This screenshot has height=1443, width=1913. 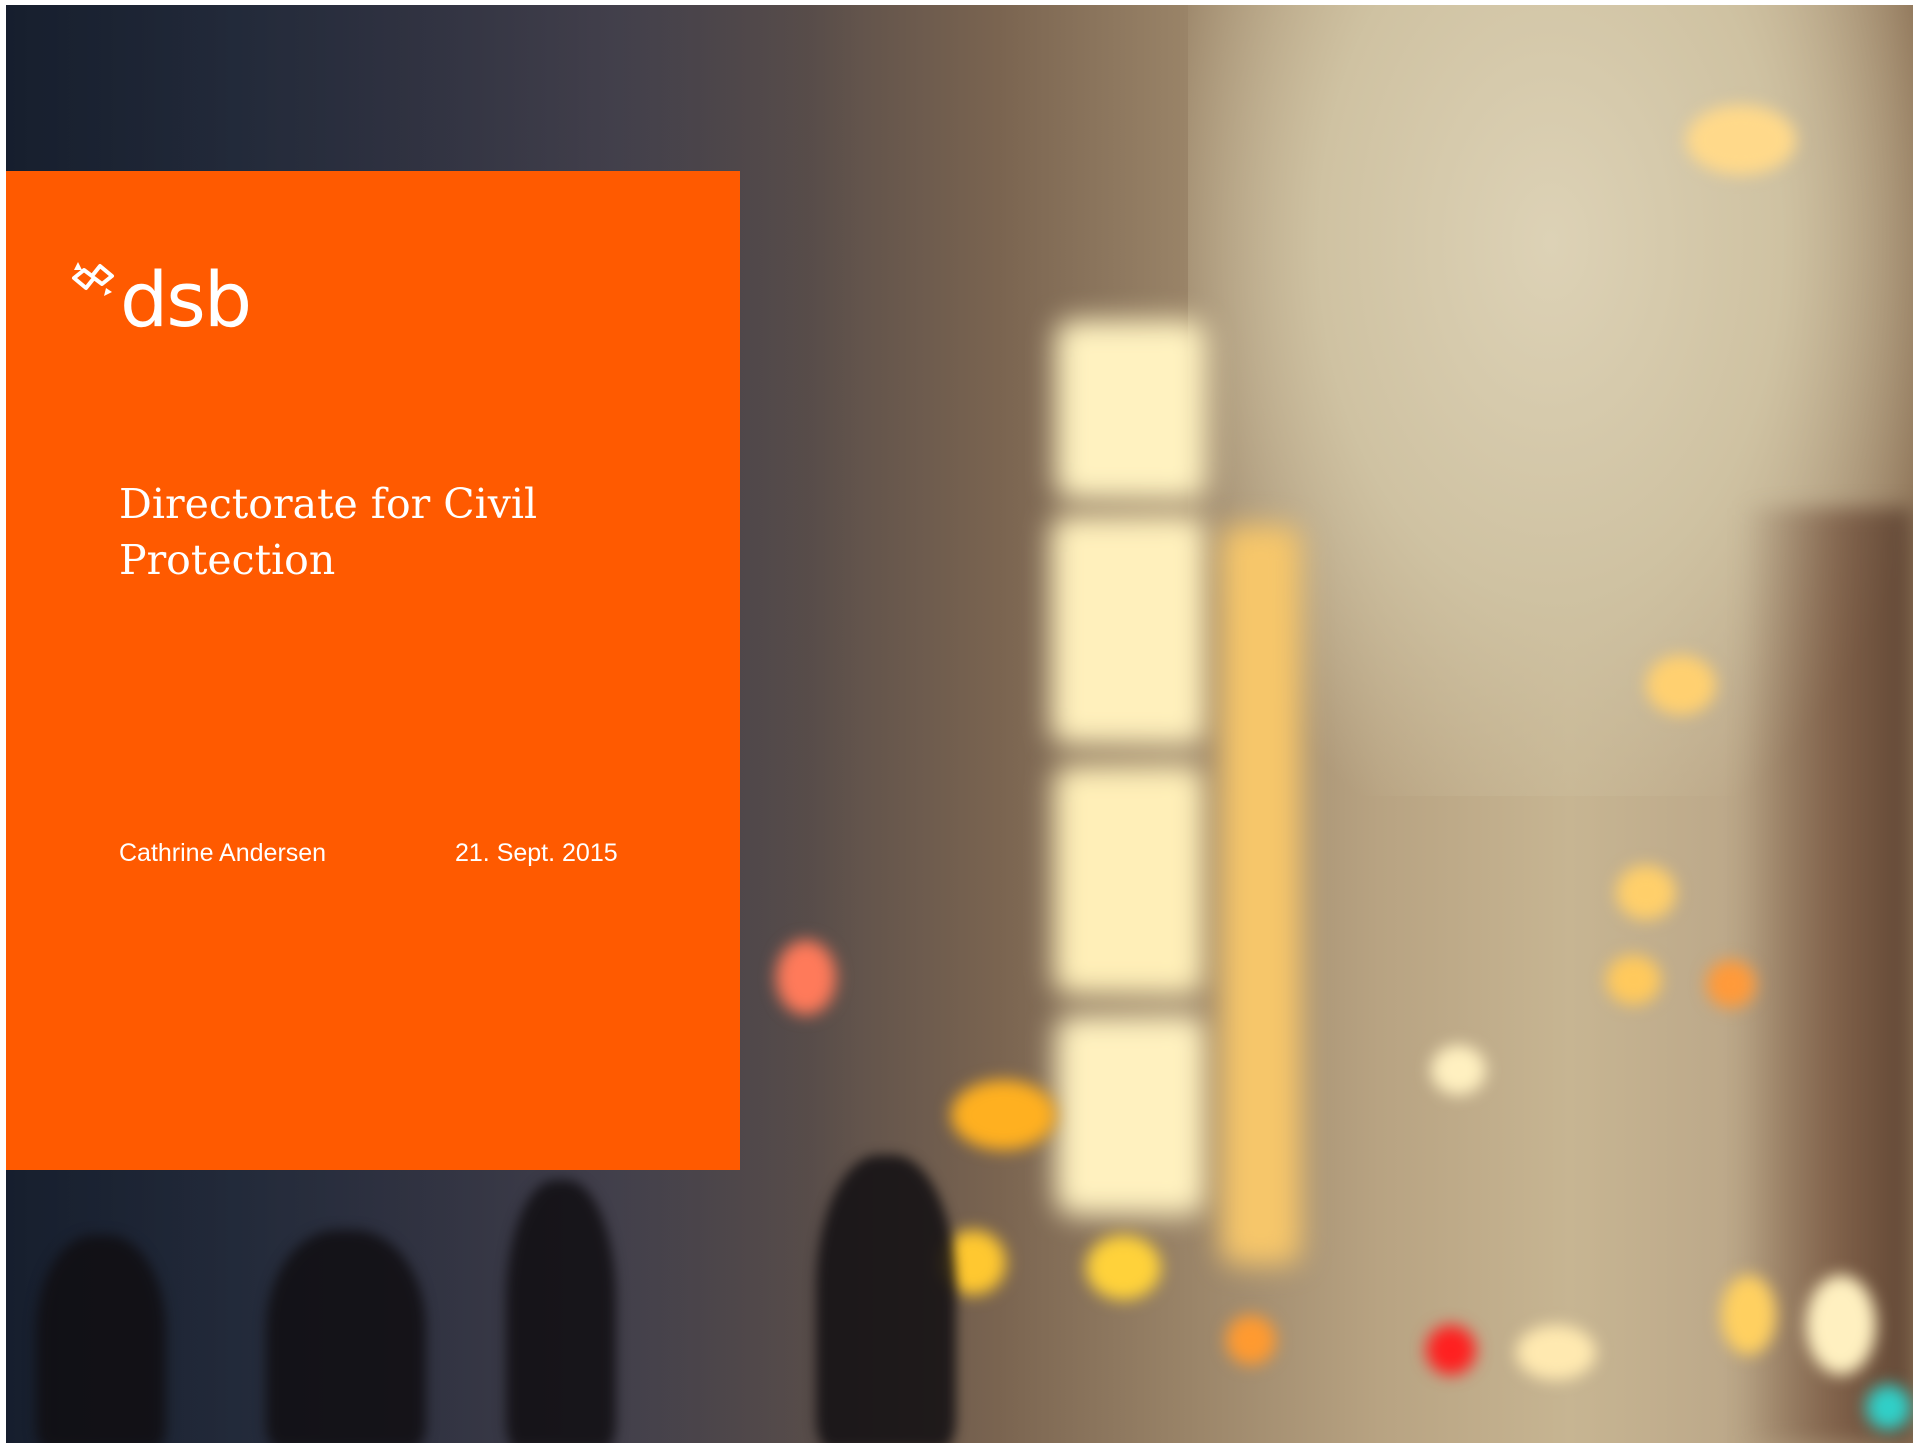 What do you see at coordinates (223, 853) in the screenshot?
I see `presenter-name: Cathrine Andersen` at bounding box center [223, 853].